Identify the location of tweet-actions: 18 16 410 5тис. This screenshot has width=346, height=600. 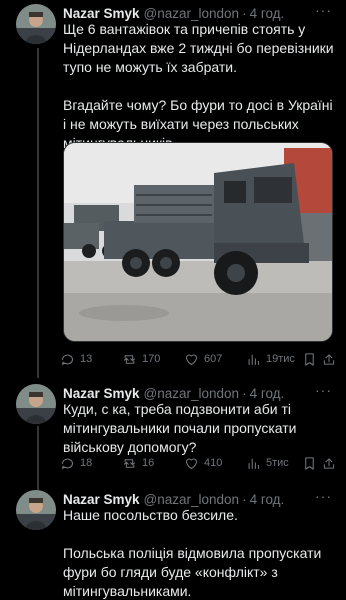
(198, 463).